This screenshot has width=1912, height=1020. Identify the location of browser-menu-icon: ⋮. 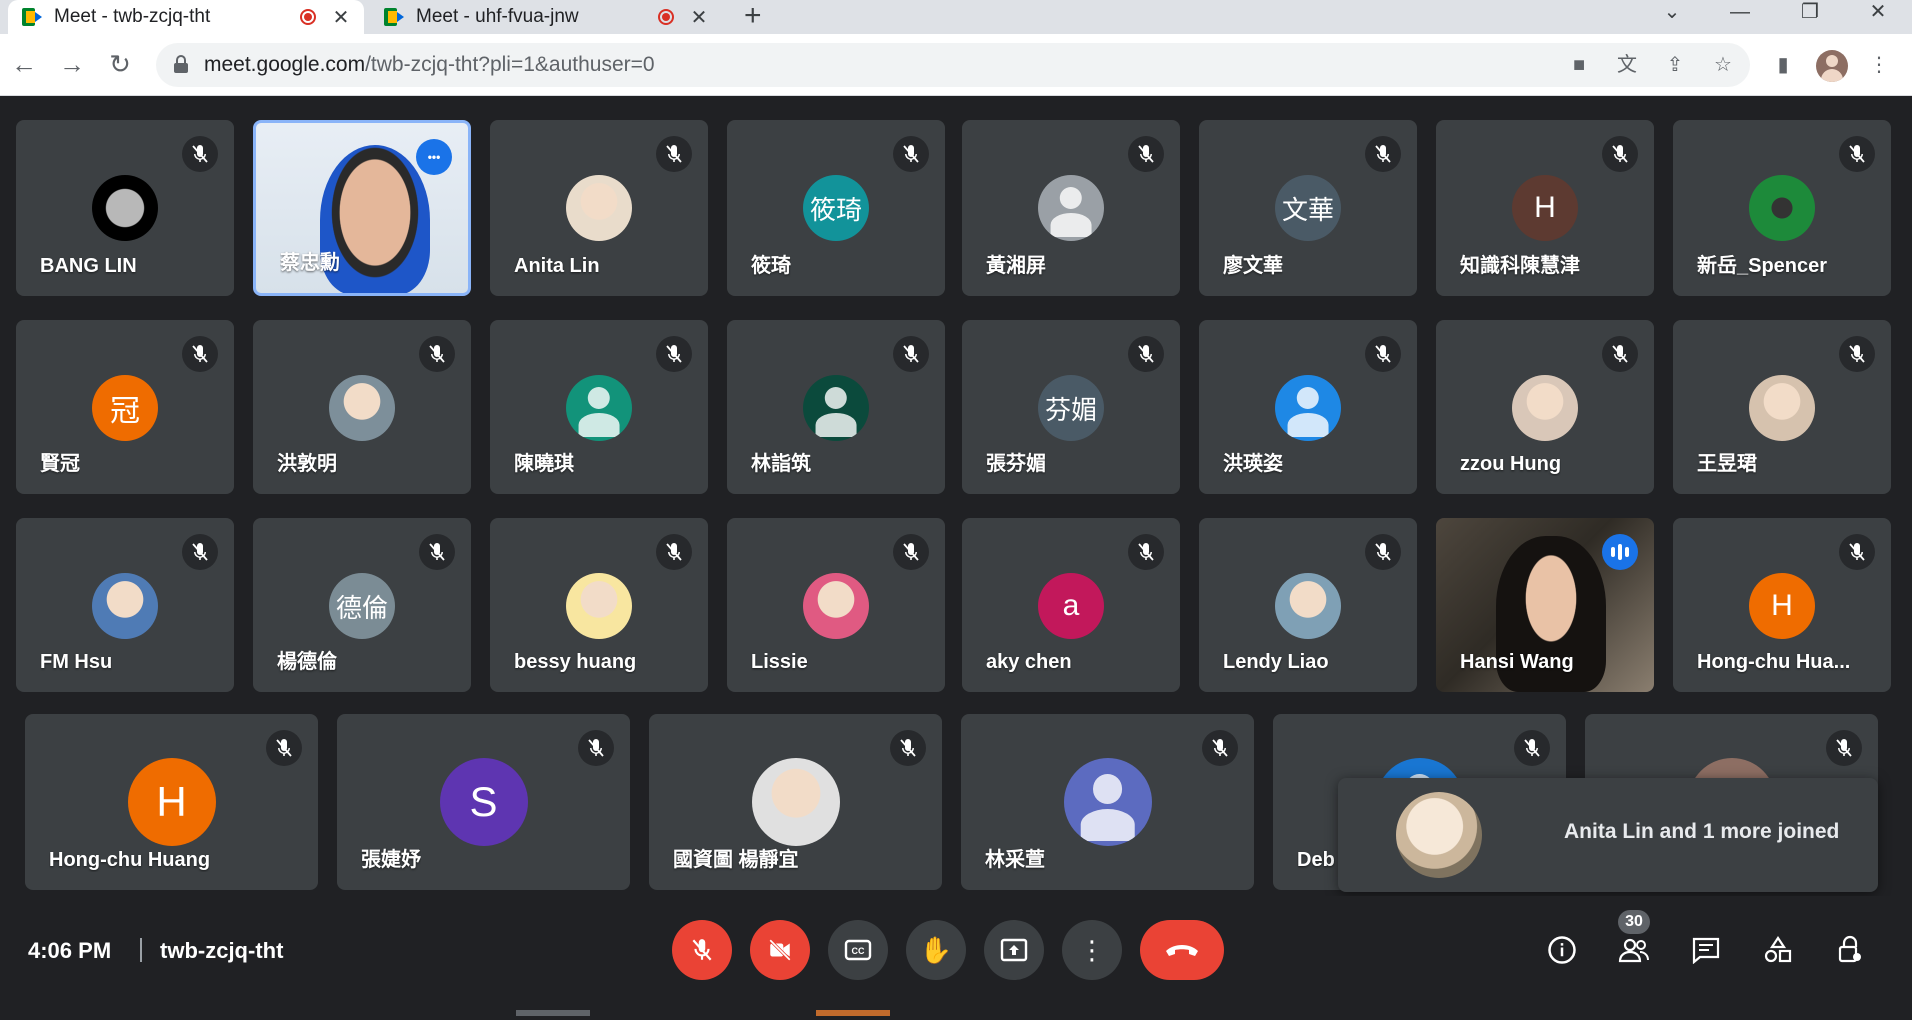
(1879, 65).